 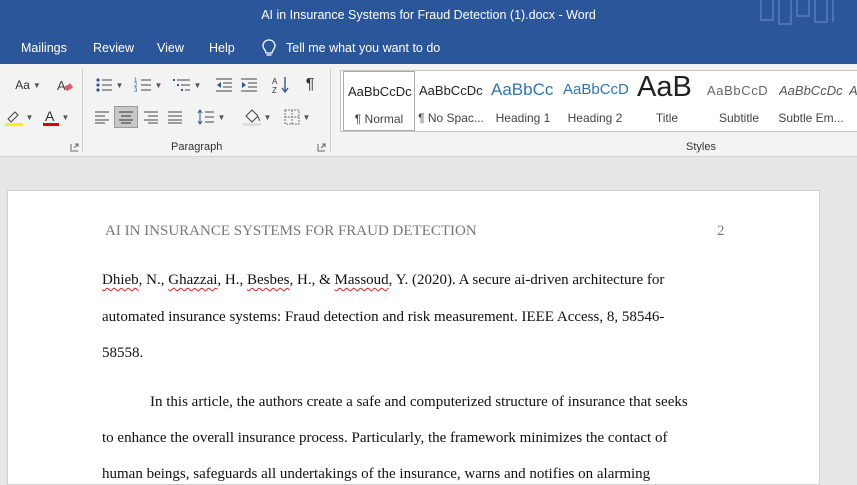 I want to click on style-title: AaB Title, so click(x=667, y=101).